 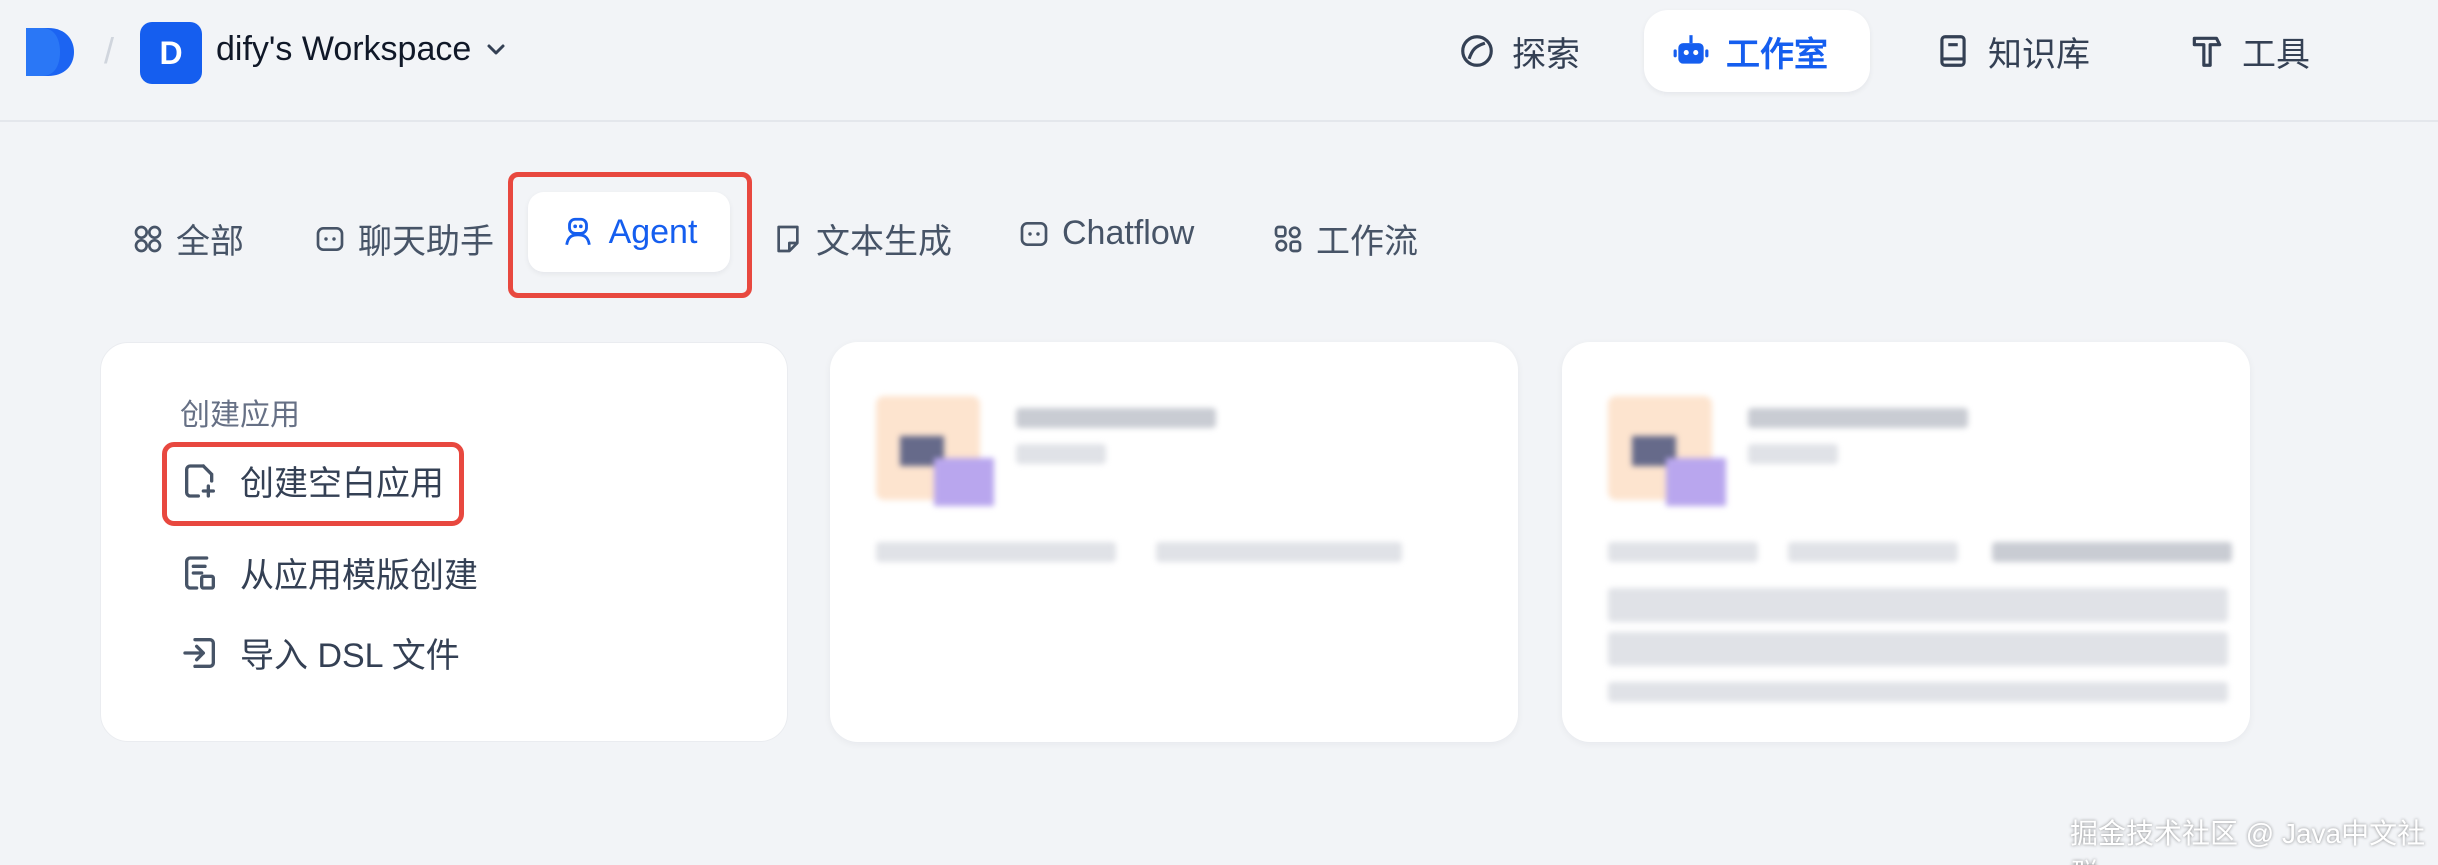 I want to click on nav-knowledge-label: 知识库, so click(x=2039, y=54).